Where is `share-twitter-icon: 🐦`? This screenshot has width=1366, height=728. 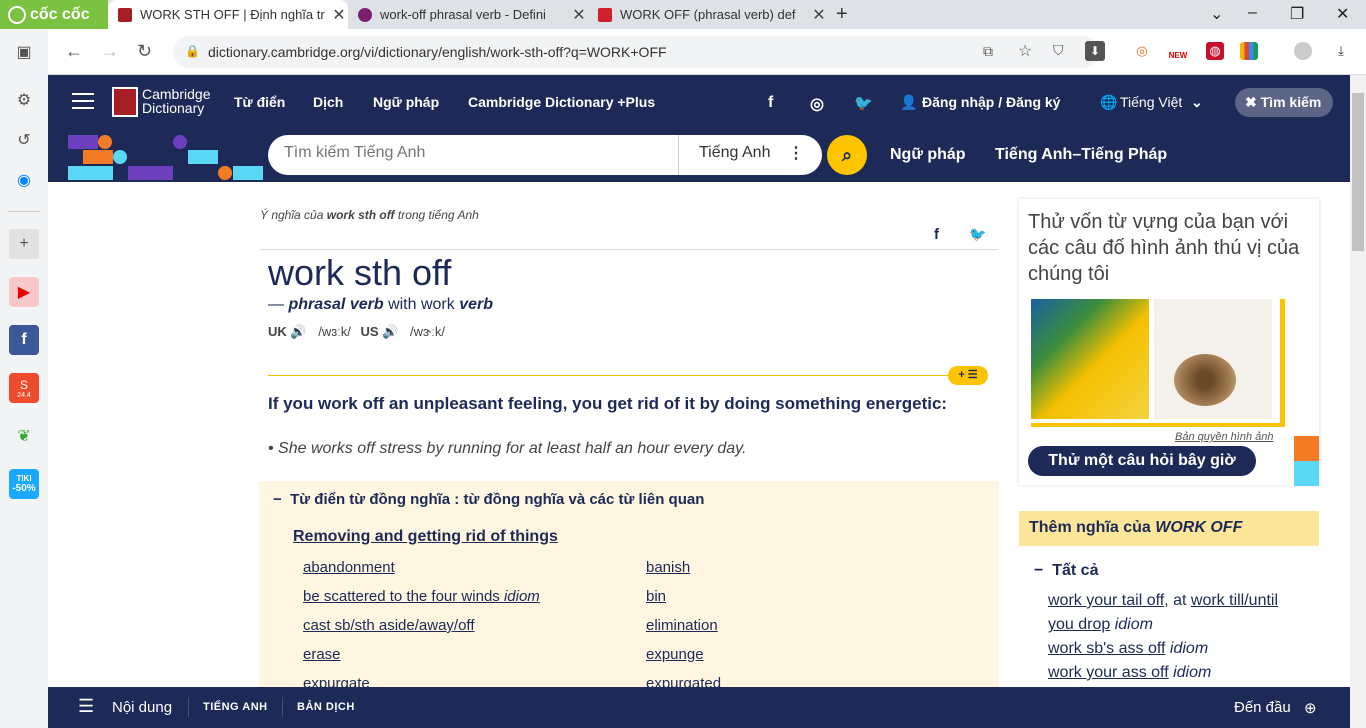 share-twitter-icon: 🐦 is located at coordinates (977, 234).